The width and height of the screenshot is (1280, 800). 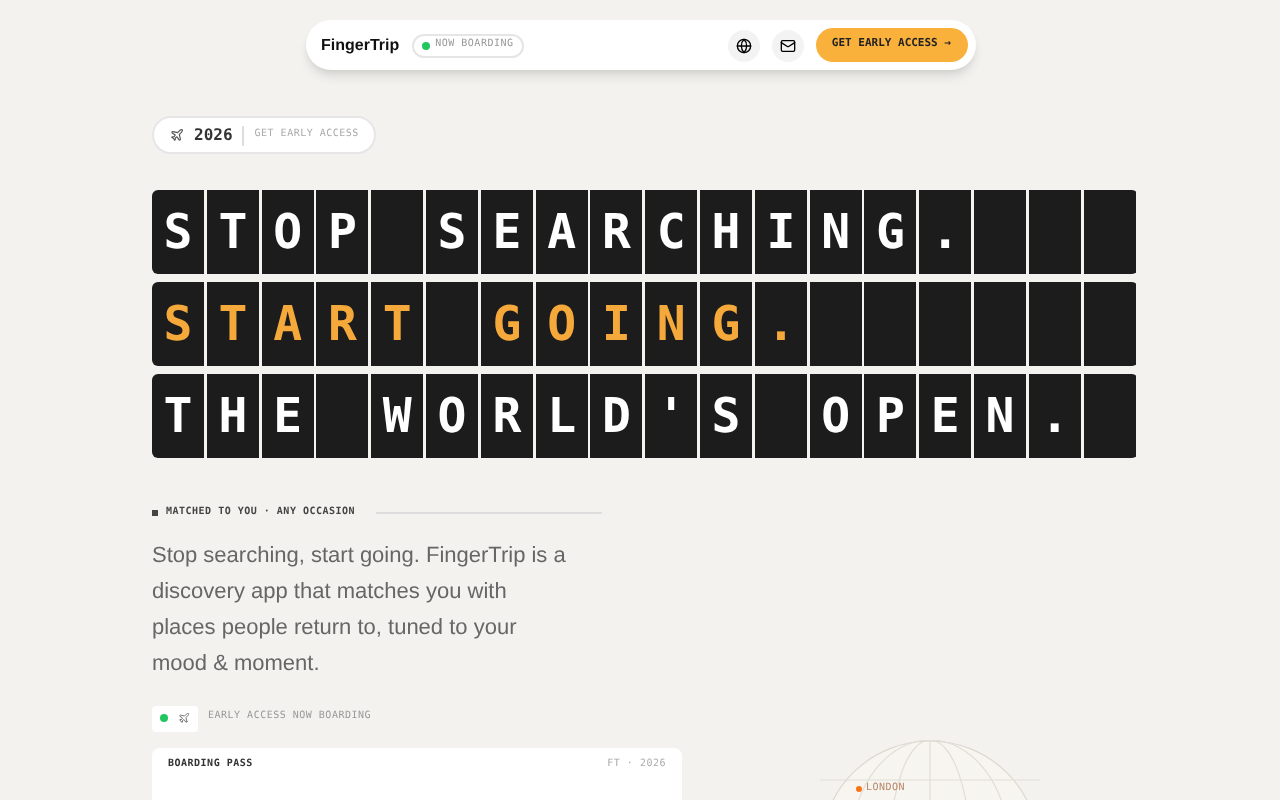 I want to click on globe-button, so click(x=743, y=45).